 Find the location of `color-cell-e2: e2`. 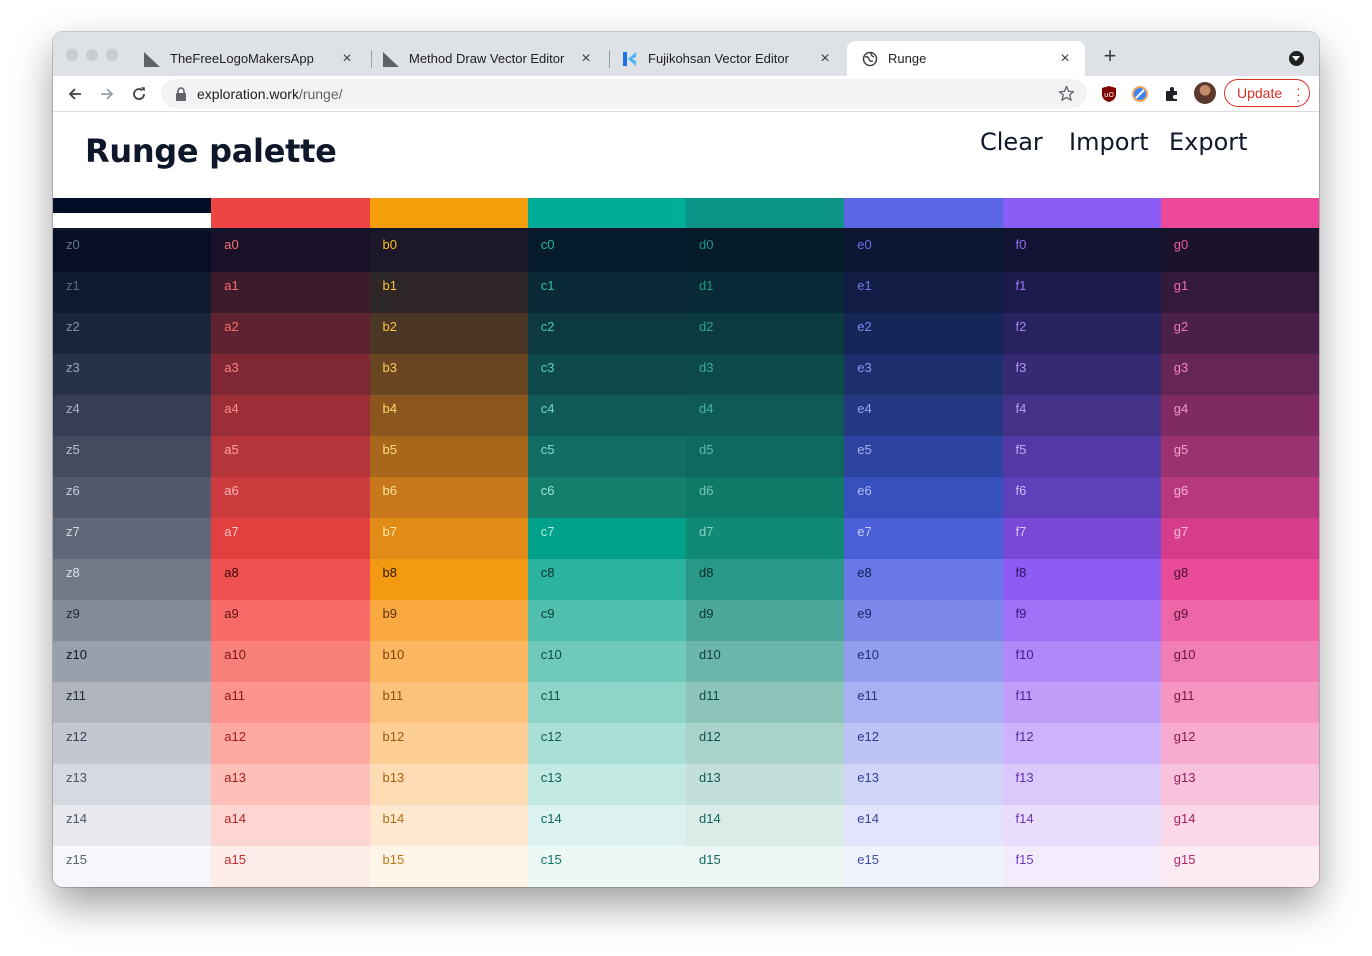

color-cell-e2: e2 is located at coordinates (923, 333).